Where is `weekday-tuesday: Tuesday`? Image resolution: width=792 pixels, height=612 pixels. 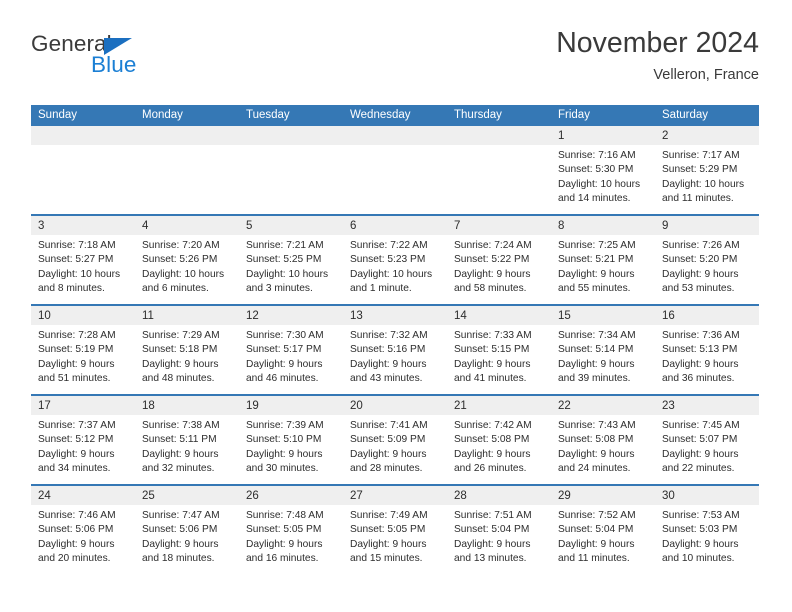 weekday-tuesday: Tuesday is located at coordinates (268, 115).